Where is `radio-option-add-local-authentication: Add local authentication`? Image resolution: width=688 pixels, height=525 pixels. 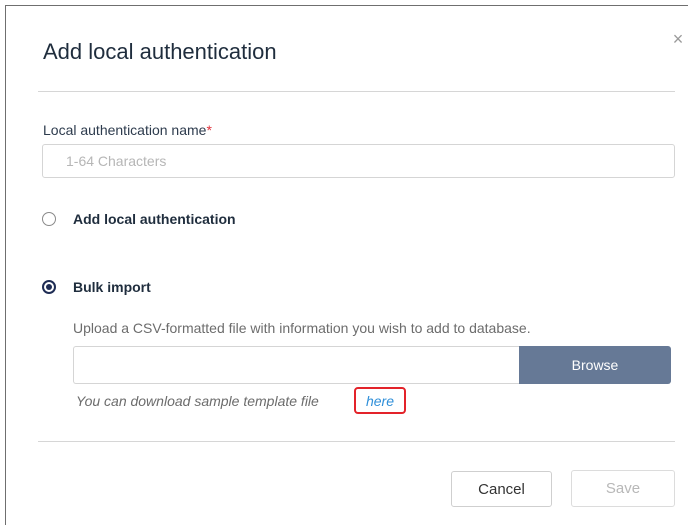 radio-option-add-local-authentication: Add local authentication is located at coordinates (139, 219).